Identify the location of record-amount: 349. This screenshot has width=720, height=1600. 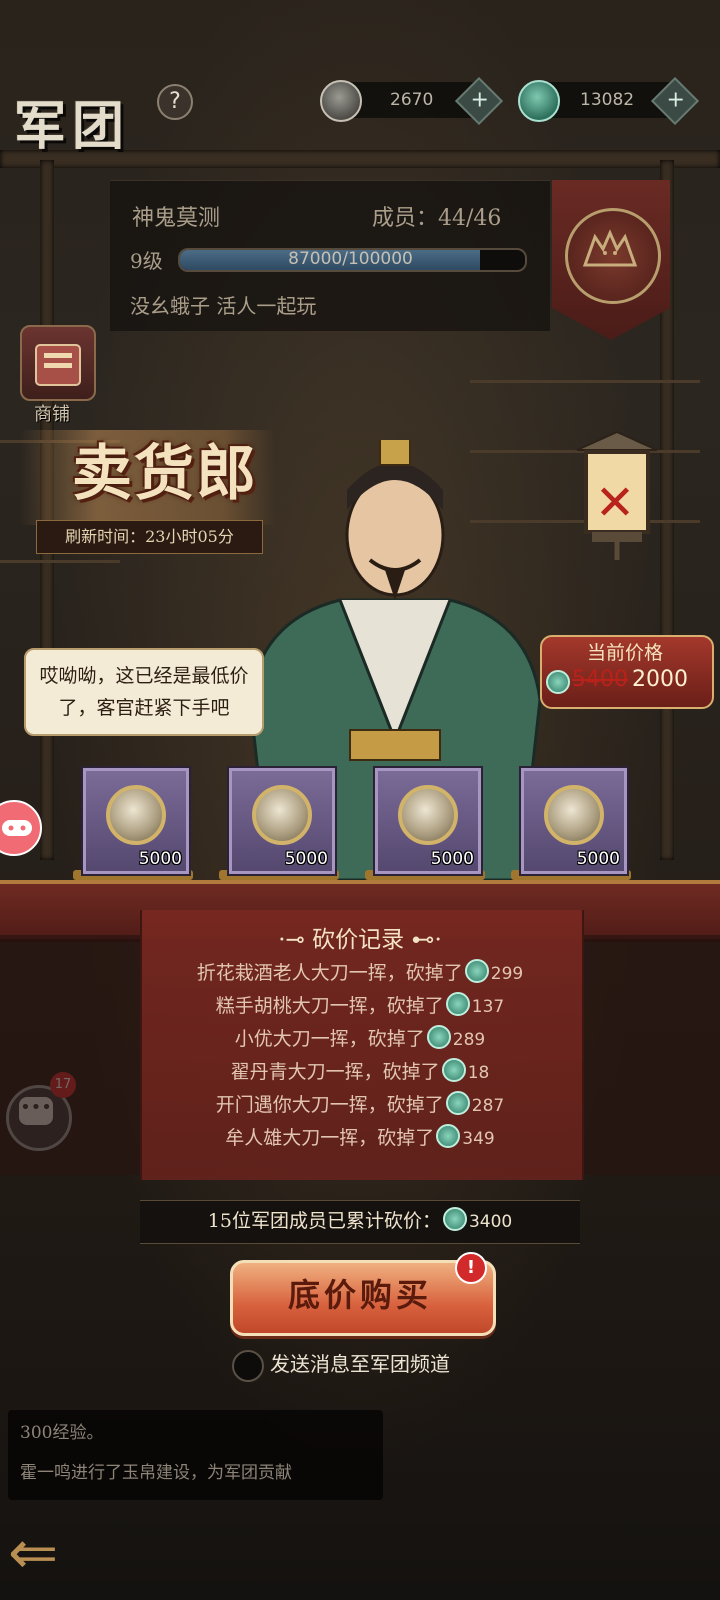
(478, 1139).